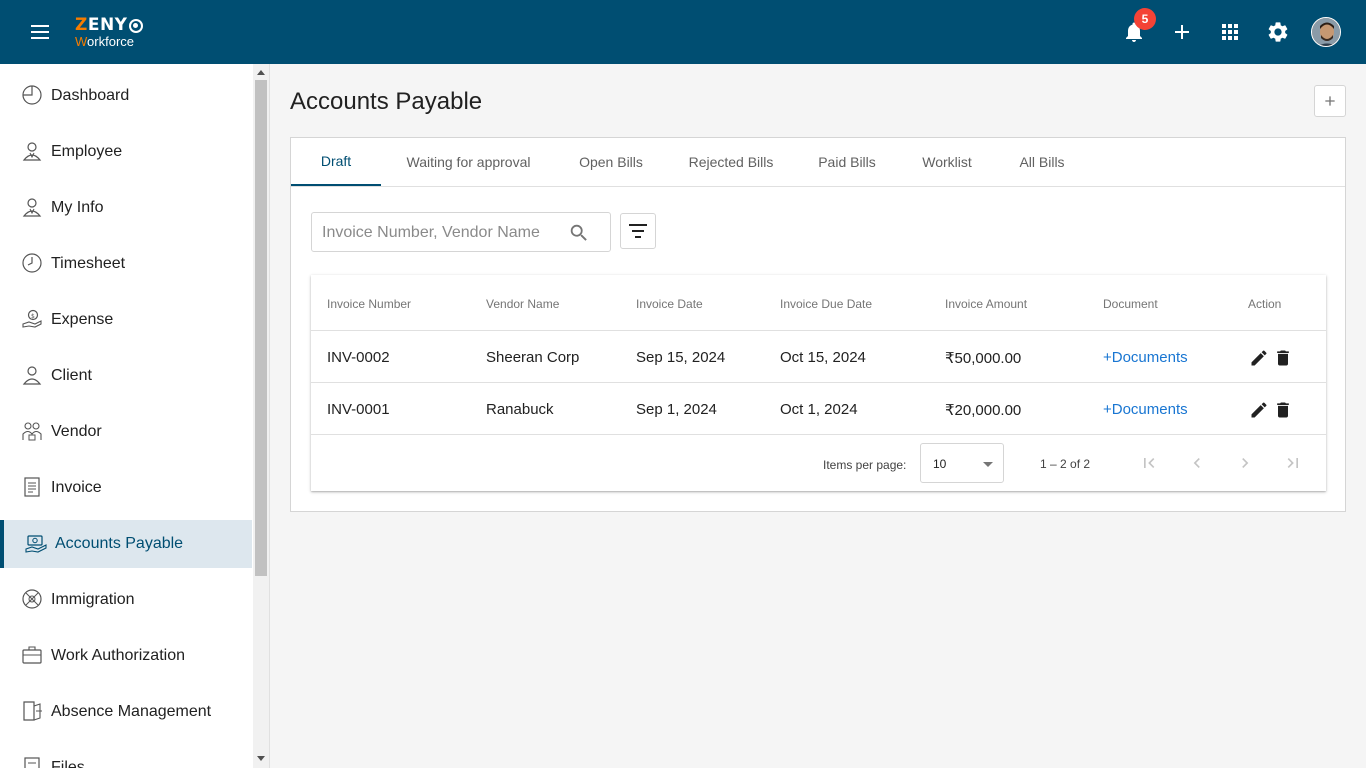  I want to click on sidebar-item-label: Invoice, so click(76, 487).